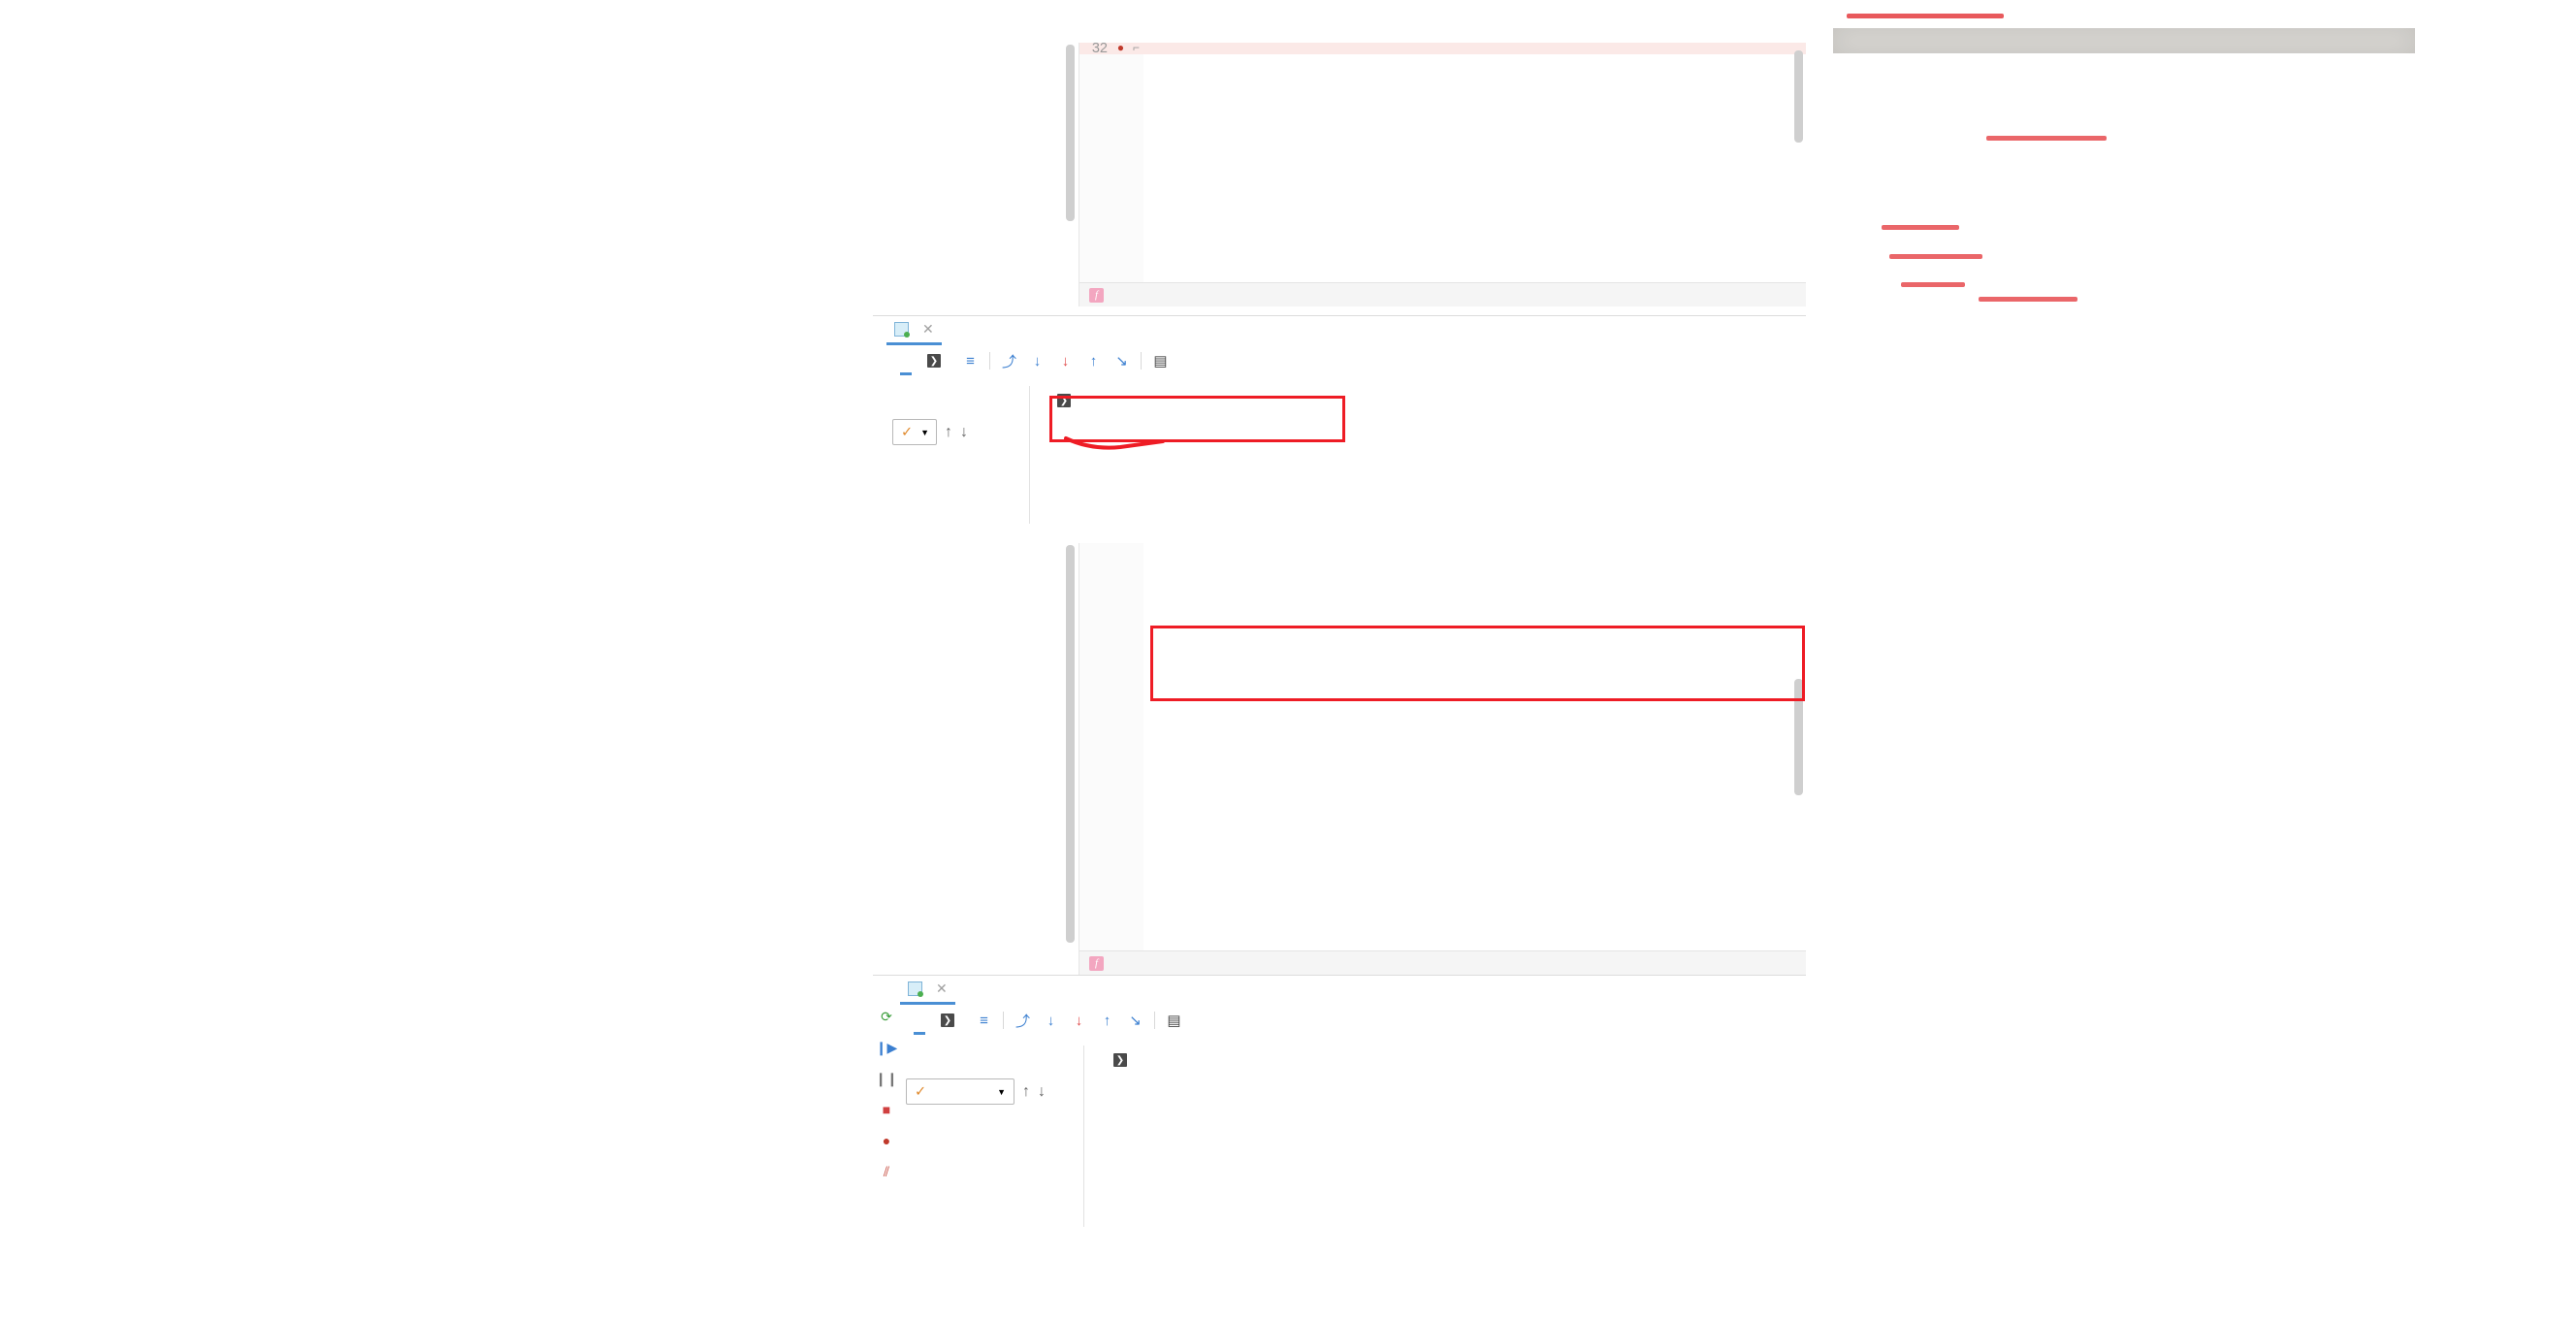 This screenshot has height=1319, width=2576. I want to click on frames-column-bottom: ✓ ▼ ↑ ↓, so click(992, 1136).